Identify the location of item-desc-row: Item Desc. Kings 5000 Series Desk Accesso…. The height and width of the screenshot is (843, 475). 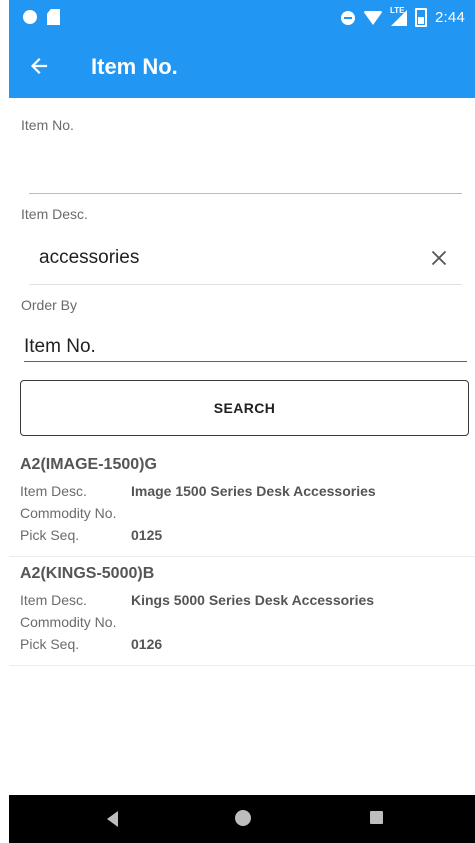
(197, 600).